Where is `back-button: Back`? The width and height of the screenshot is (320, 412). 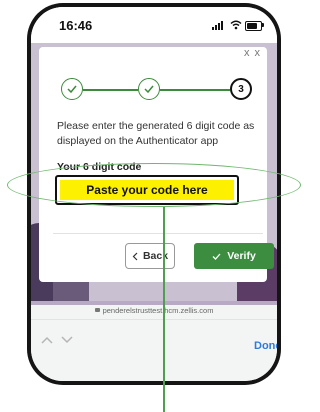 back-button: Back is located at coordinates (150, 256).